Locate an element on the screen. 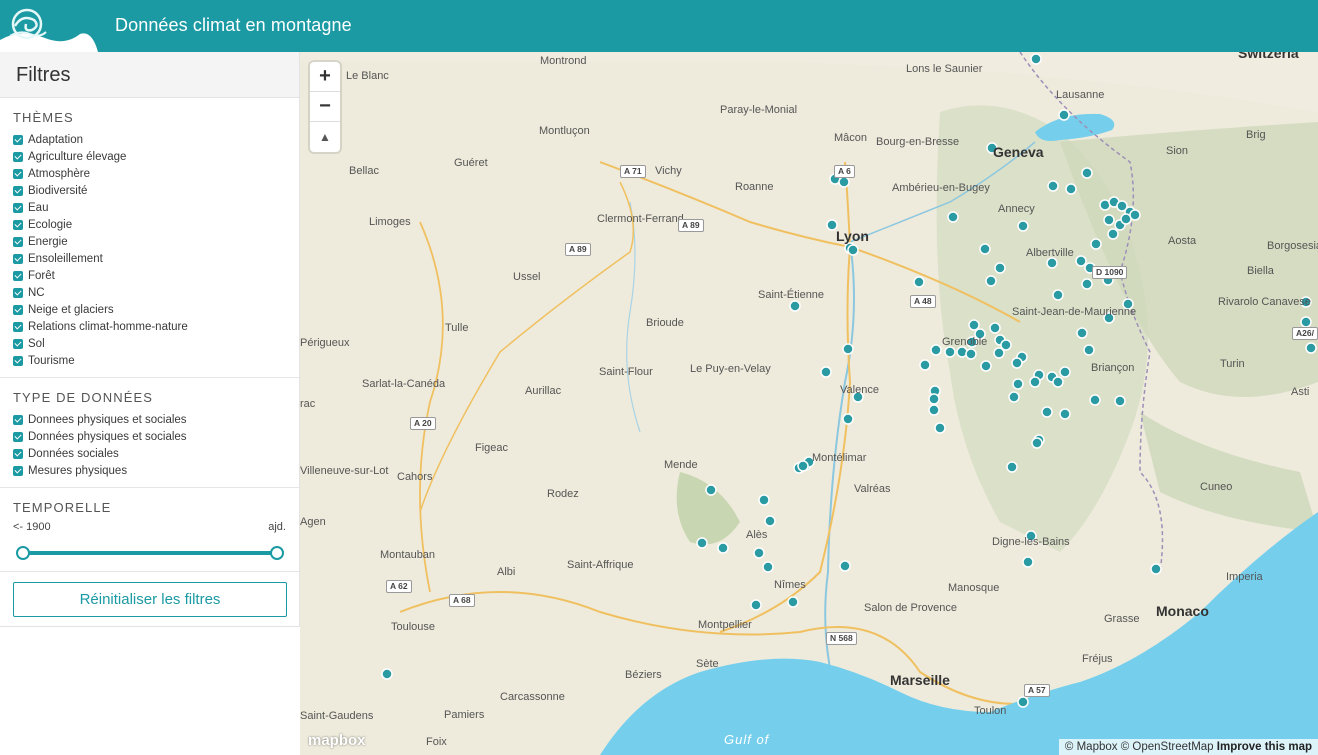 The image size is (1318, 755). data-type-checkbox-row: Donnees physiques et sociales is located at coordinates (149, 419).